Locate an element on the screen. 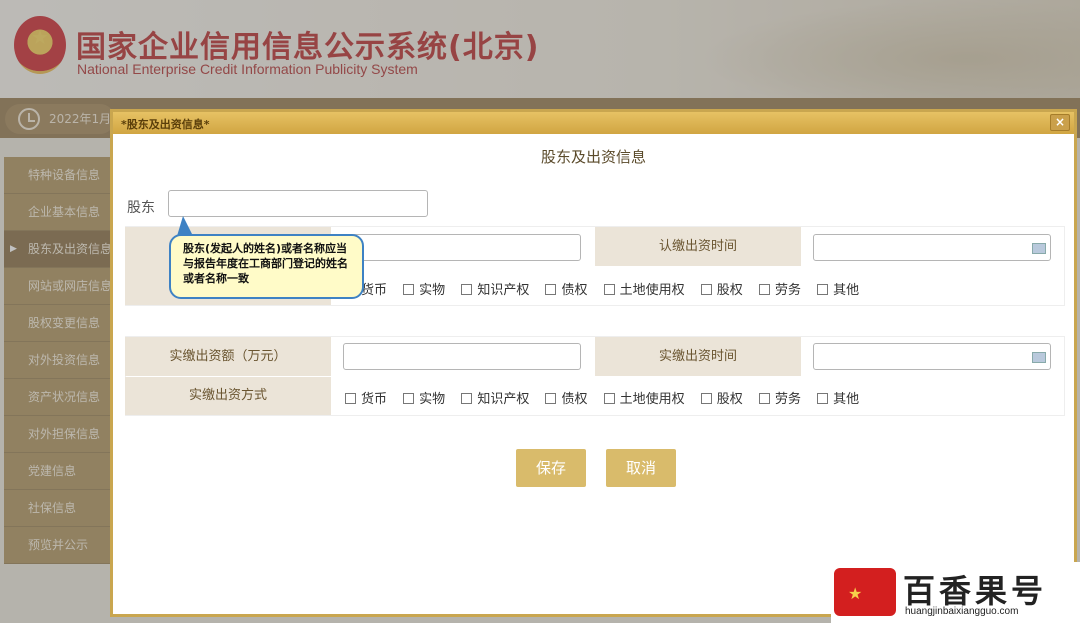  paid-time-label: 实缴出资时间 is located at coordinates (698, 356).